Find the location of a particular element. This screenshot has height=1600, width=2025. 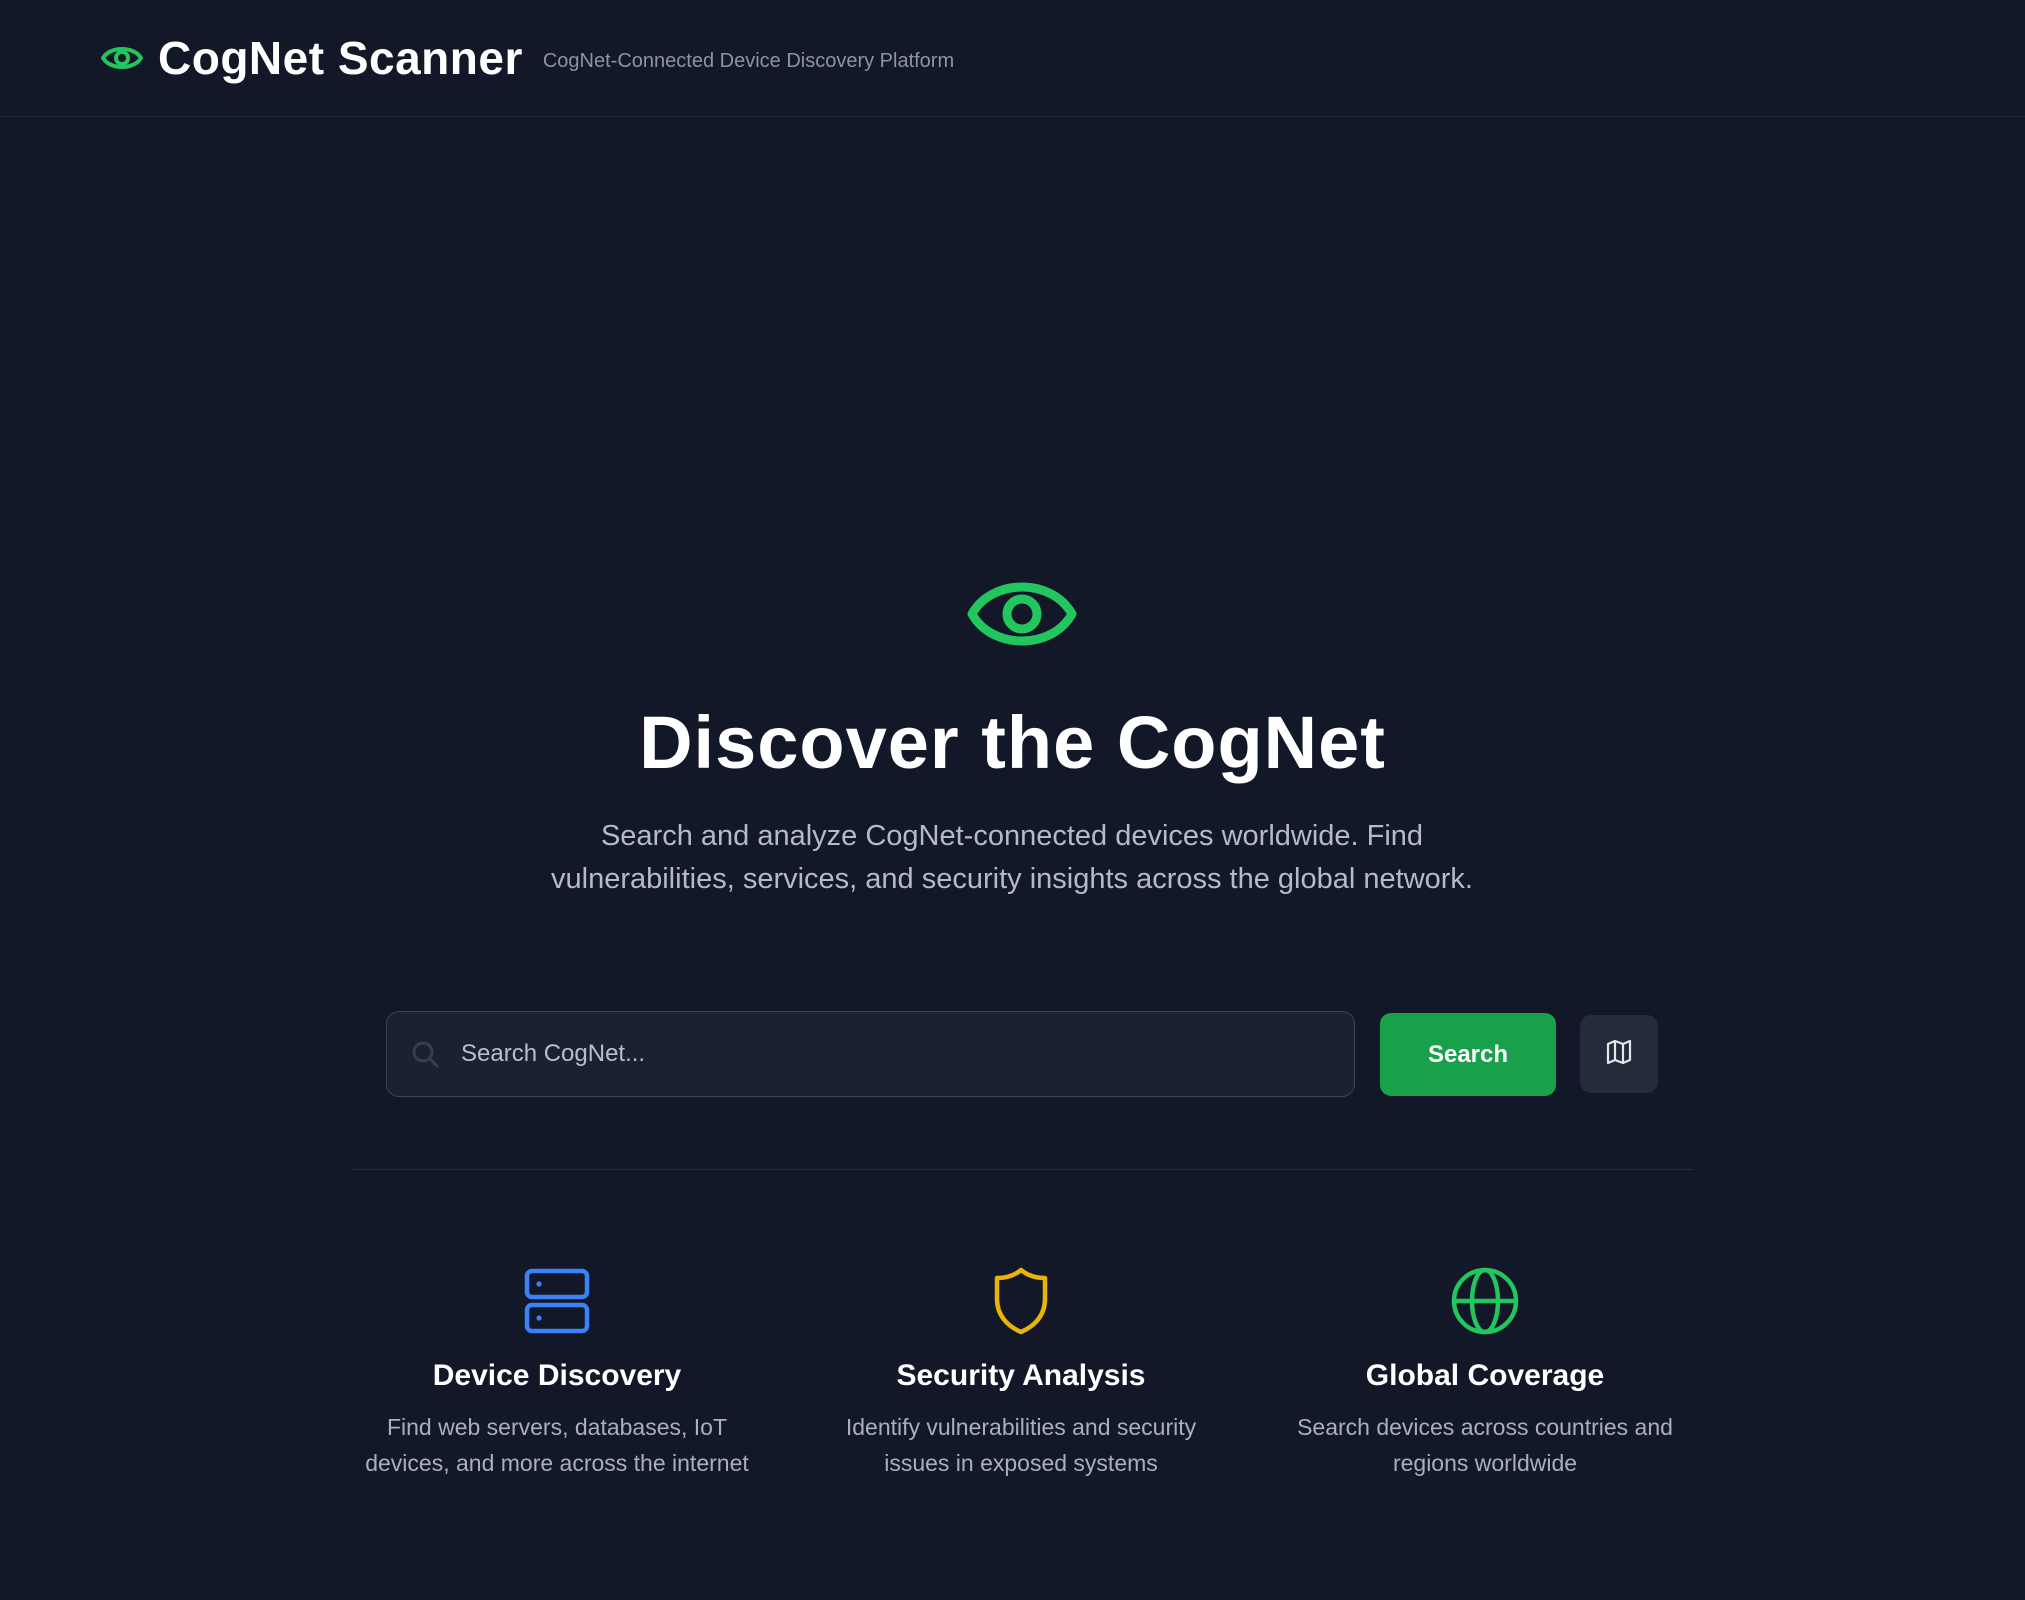

search-box is located at coordinates (870, 1054).